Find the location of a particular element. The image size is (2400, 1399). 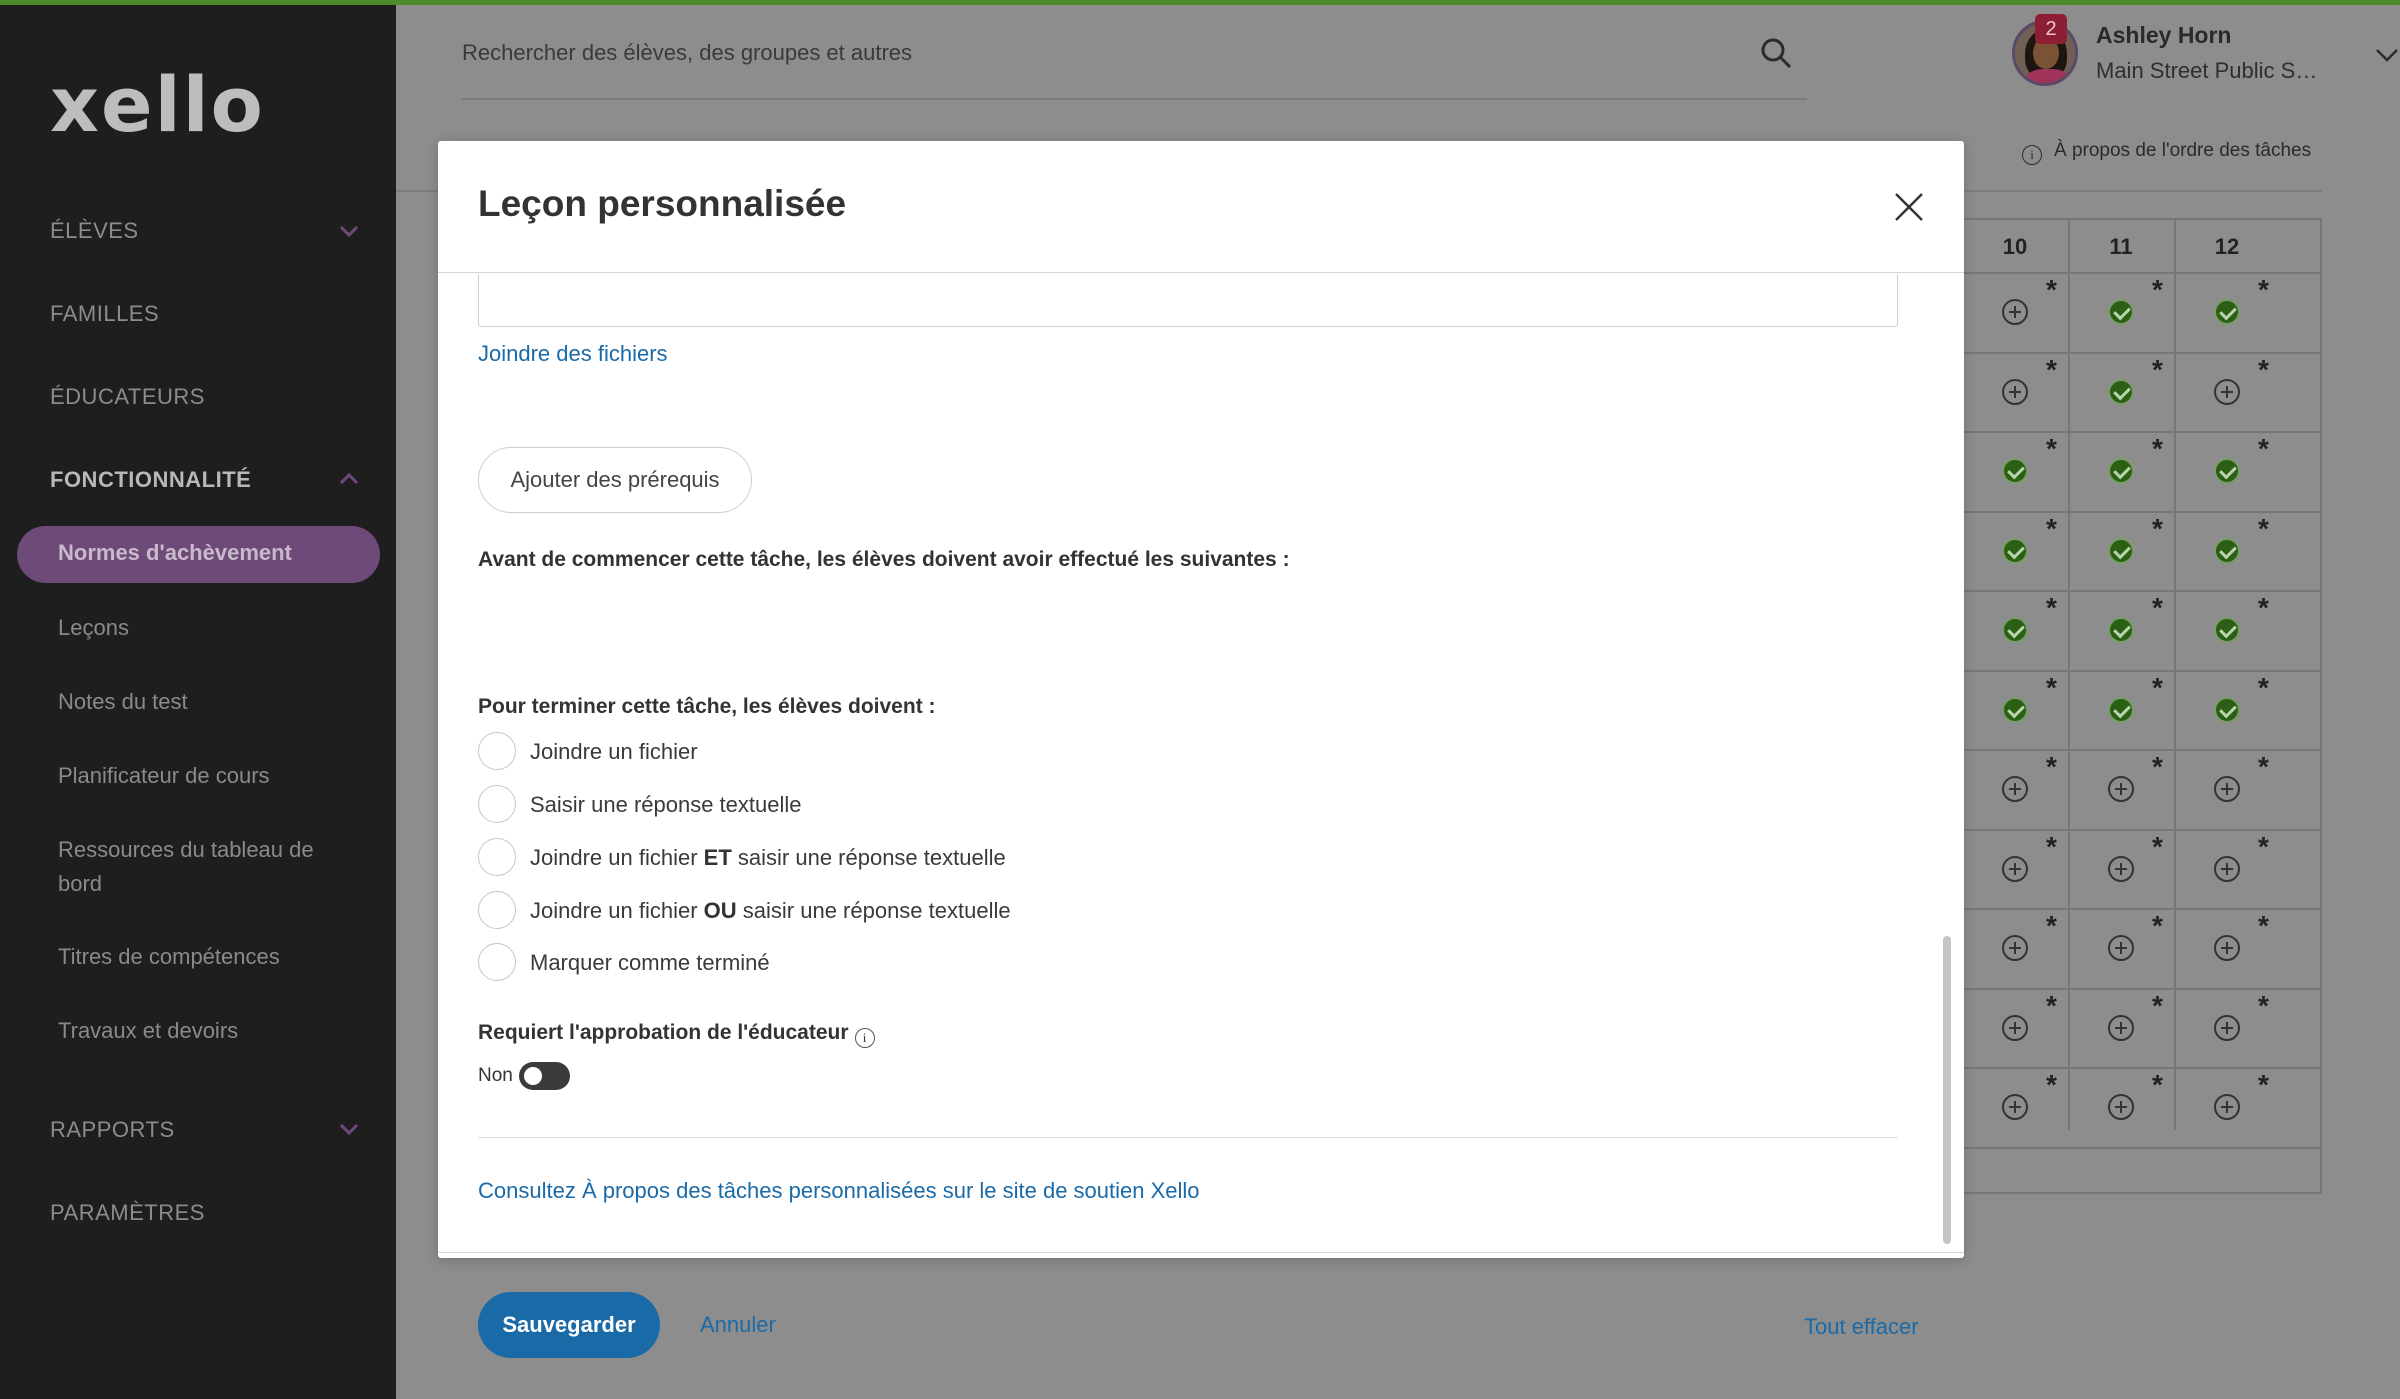

sidebar-section-students: ÉLÈVES is located at coordinates (94, 231).